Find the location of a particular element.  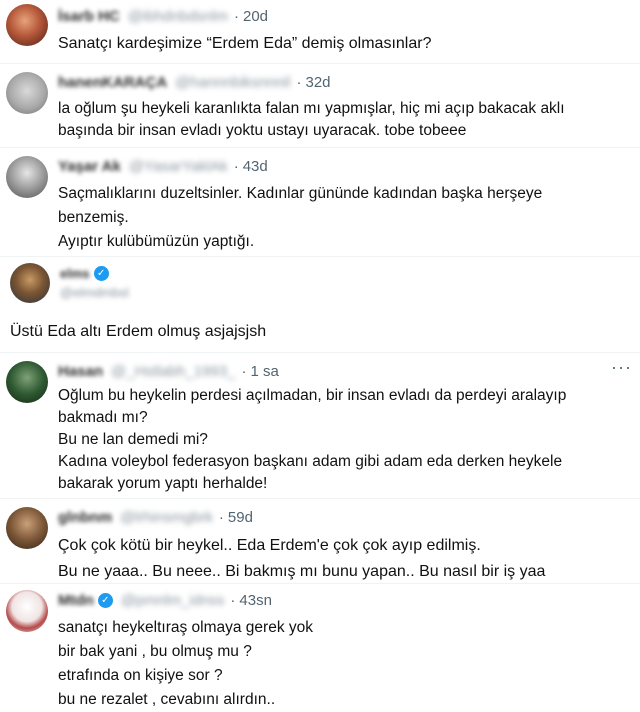

author-name: Yaşar Ak is located at coordinates (89, 166).